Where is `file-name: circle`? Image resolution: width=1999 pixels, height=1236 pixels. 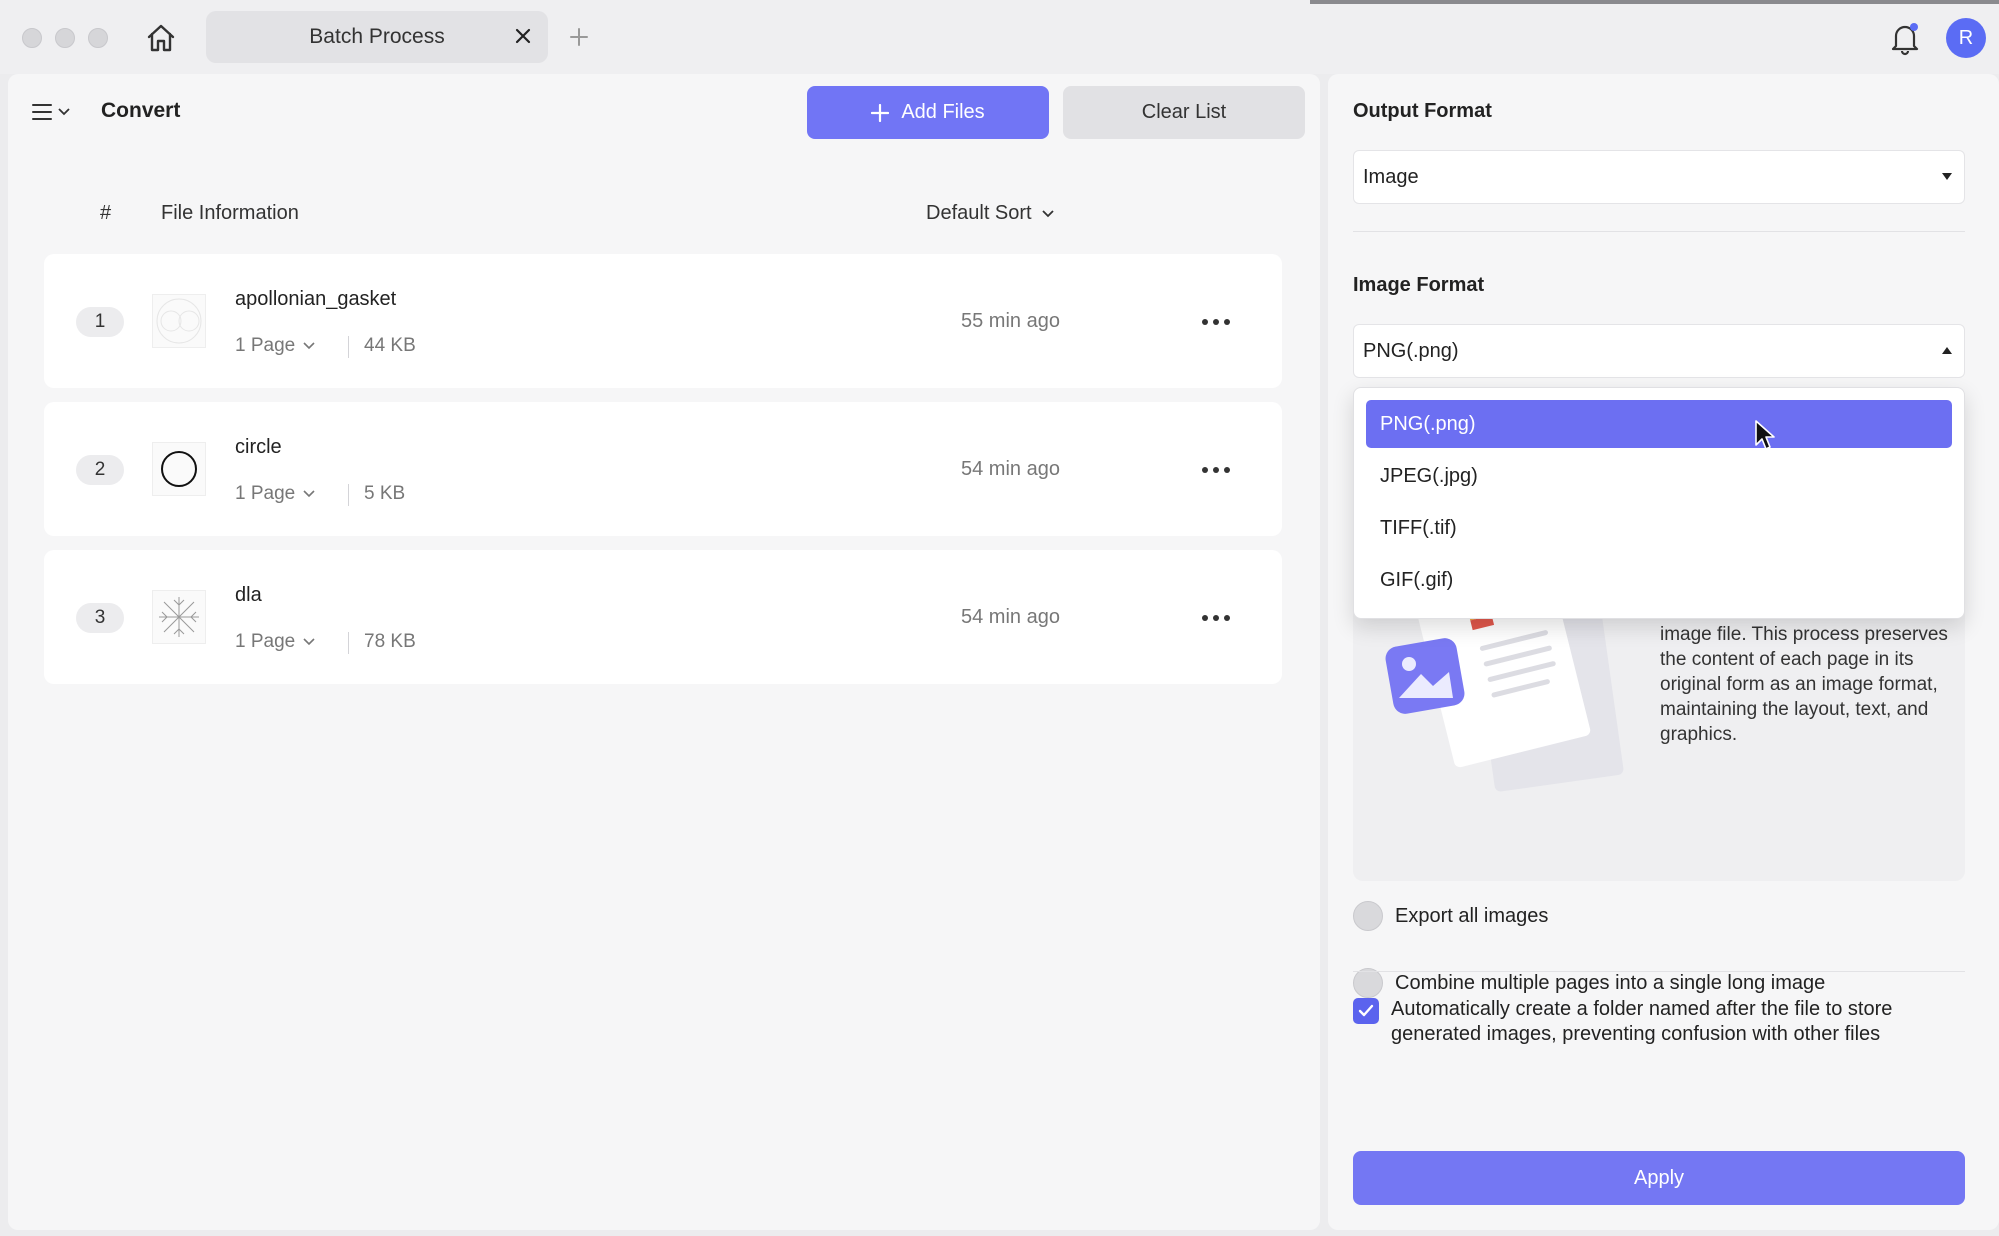 file-name: circle is located at coordinates (258, 447).